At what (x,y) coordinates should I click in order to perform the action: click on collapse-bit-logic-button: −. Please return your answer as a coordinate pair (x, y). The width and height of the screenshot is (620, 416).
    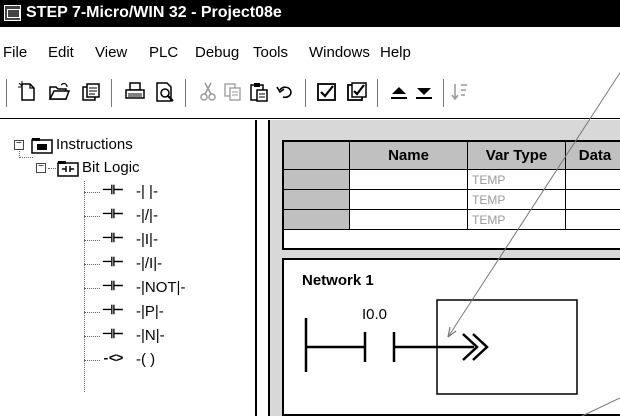
    Looking at the image, I should click on (41, 168).